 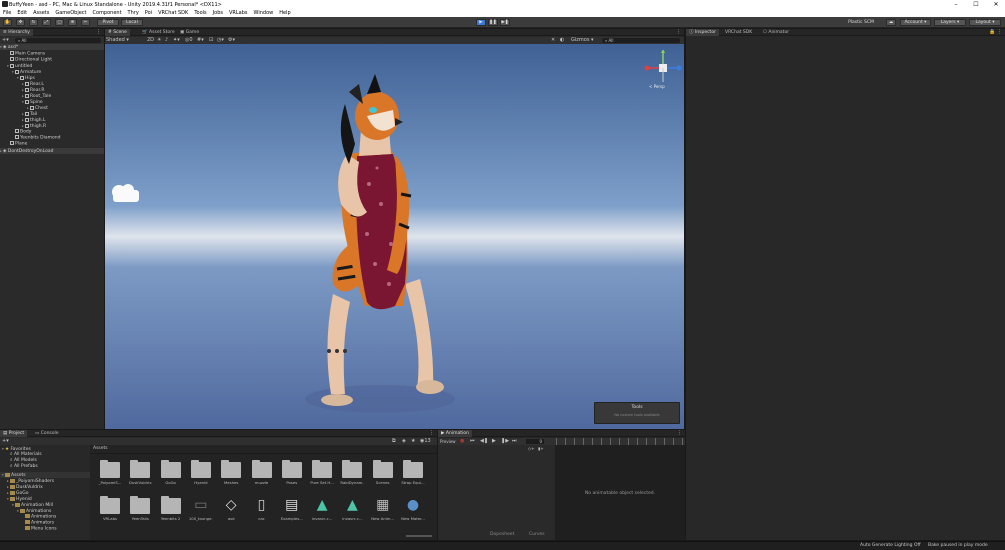 I want to click on tab-animator: ⎔ Animator, so click(x=776, y=32).